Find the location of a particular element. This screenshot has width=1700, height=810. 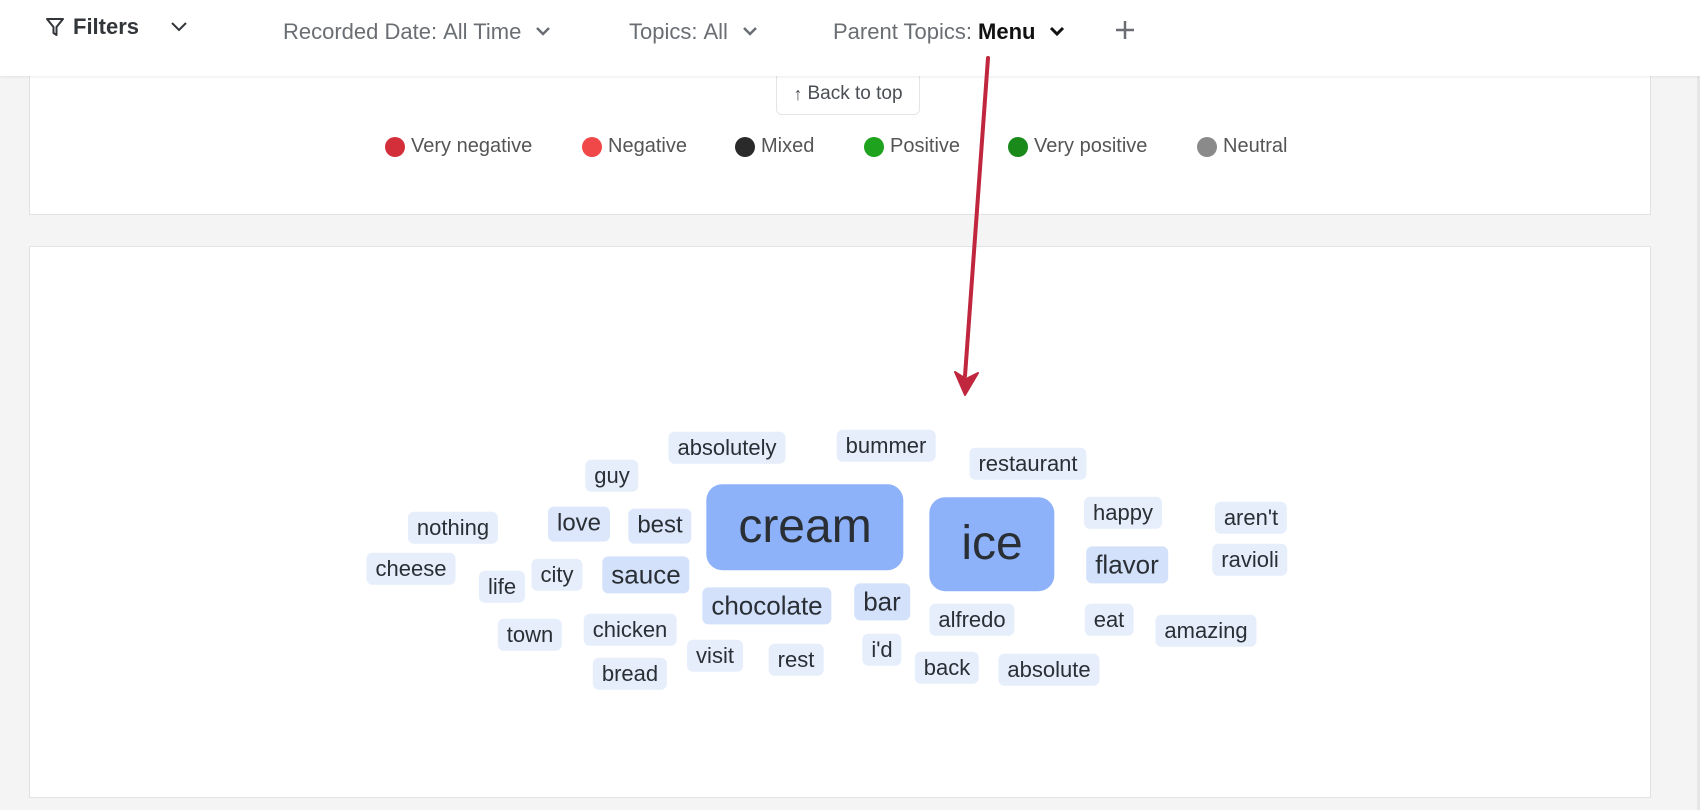

word-sauce: sauce is located at coordinates (646, 575).